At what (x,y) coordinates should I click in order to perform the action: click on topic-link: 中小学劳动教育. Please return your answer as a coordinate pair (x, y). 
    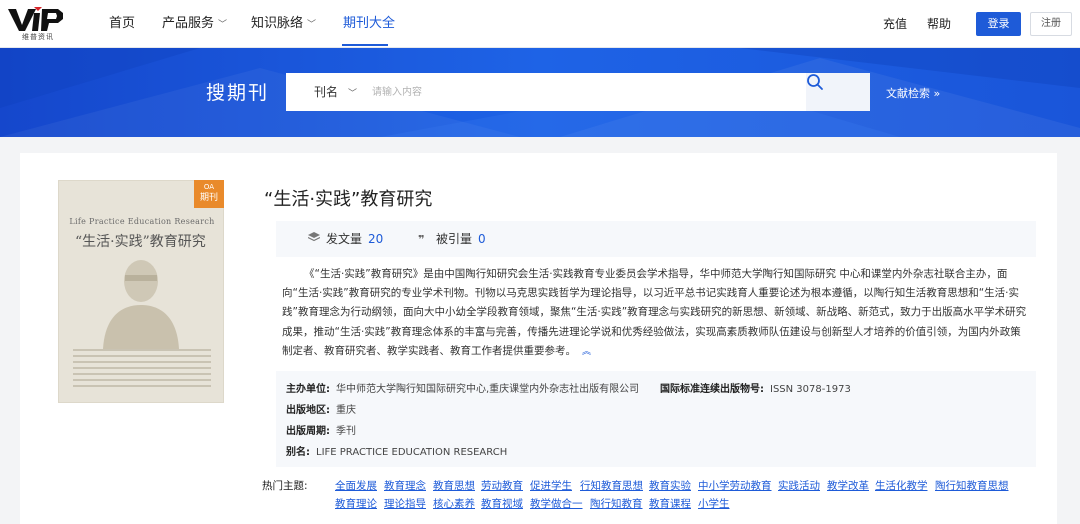
    Looking at the image, I should click on (735, 485).